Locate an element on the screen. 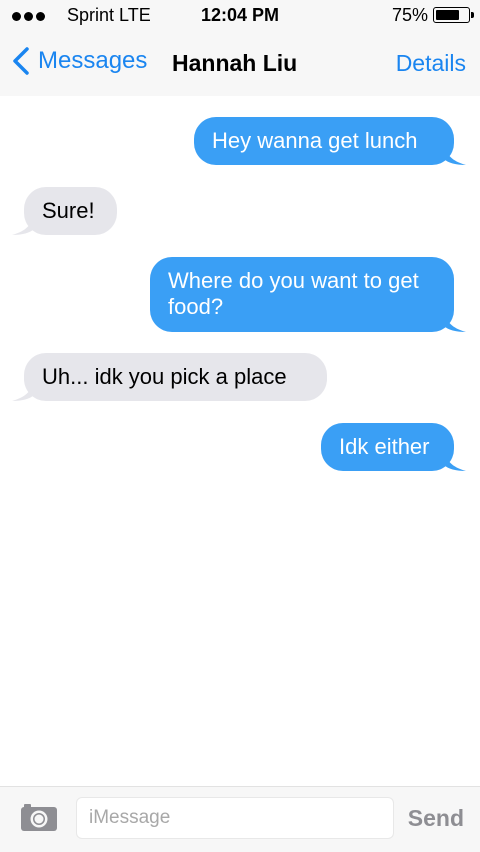  battery-percent: 75% is located at coordinates (409, 15).